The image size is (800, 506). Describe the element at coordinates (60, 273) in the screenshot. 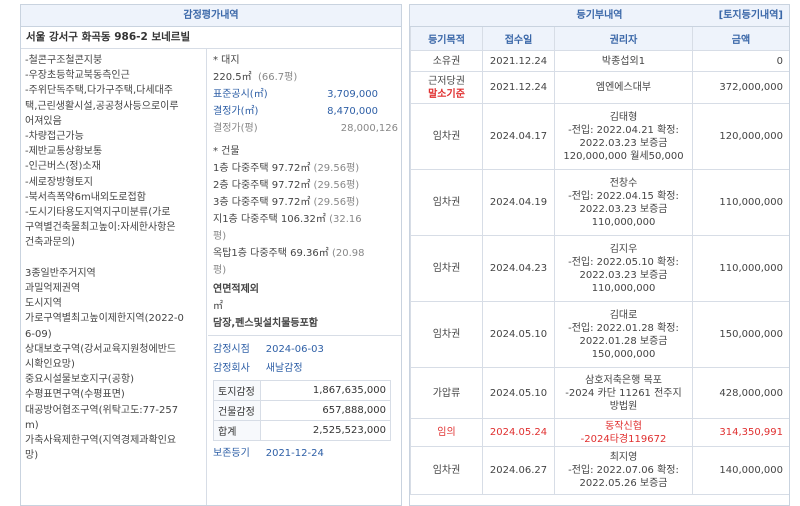

I see `note-line: 3종일반주거지역` at that location.